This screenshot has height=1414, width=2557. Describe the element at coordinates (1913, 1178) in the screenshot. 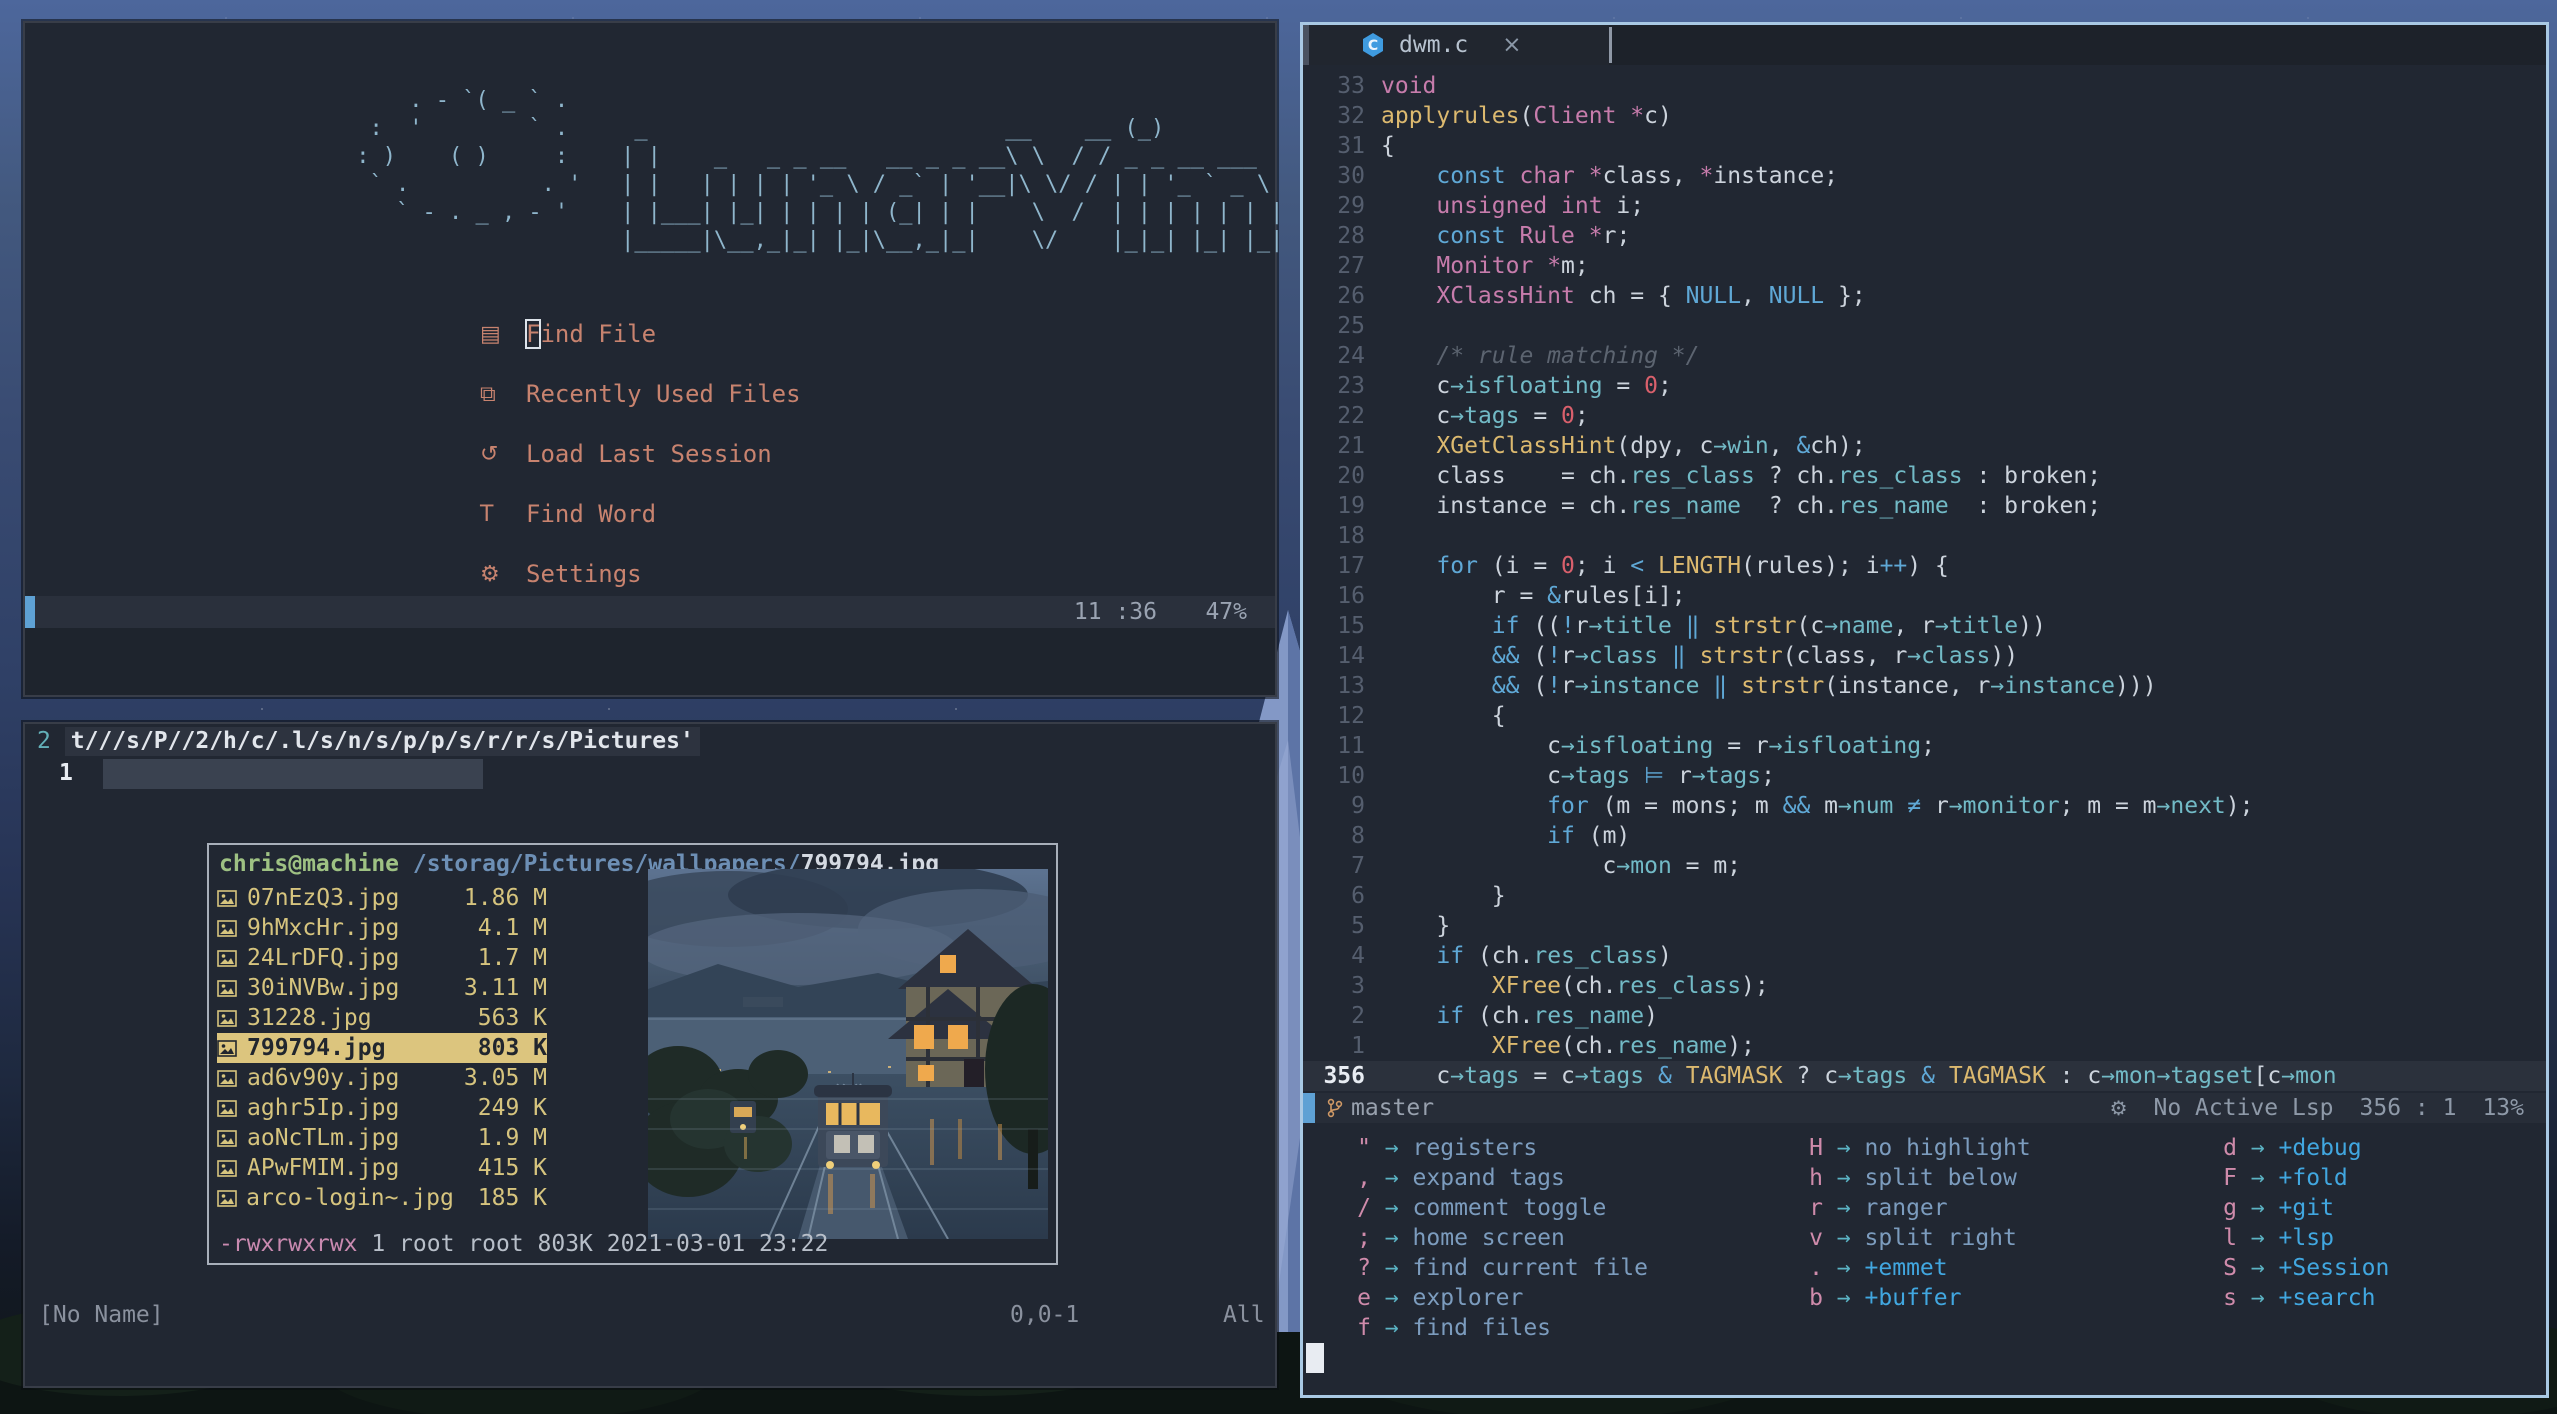

I see `whichkey-binding: h → split below` at that location.